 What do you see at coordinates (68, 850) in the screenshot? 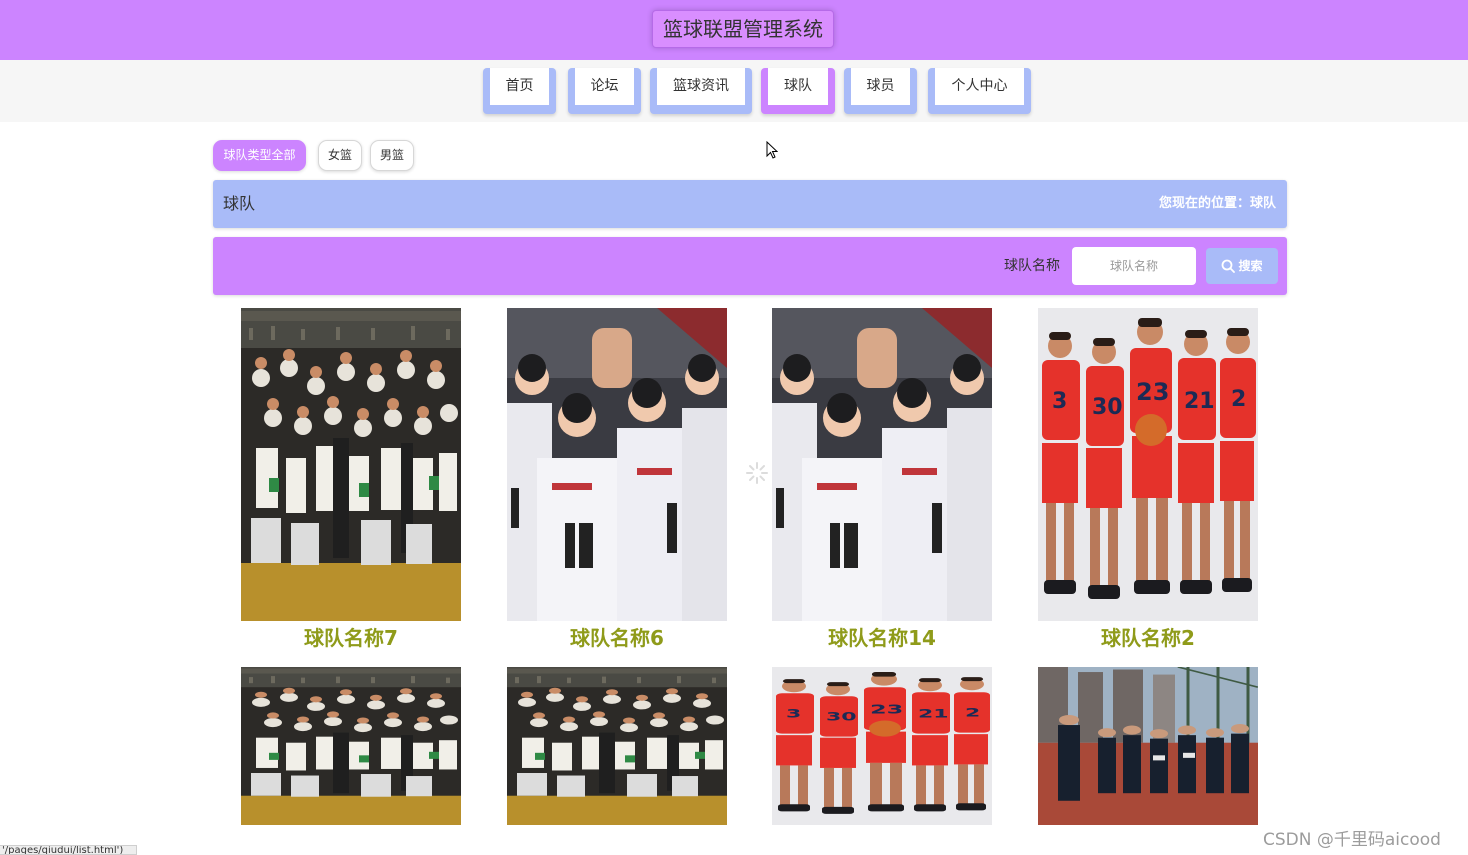
I see `status-bar-url: '/pages/qiudui/list.html')` at bounding box center [68, 850].